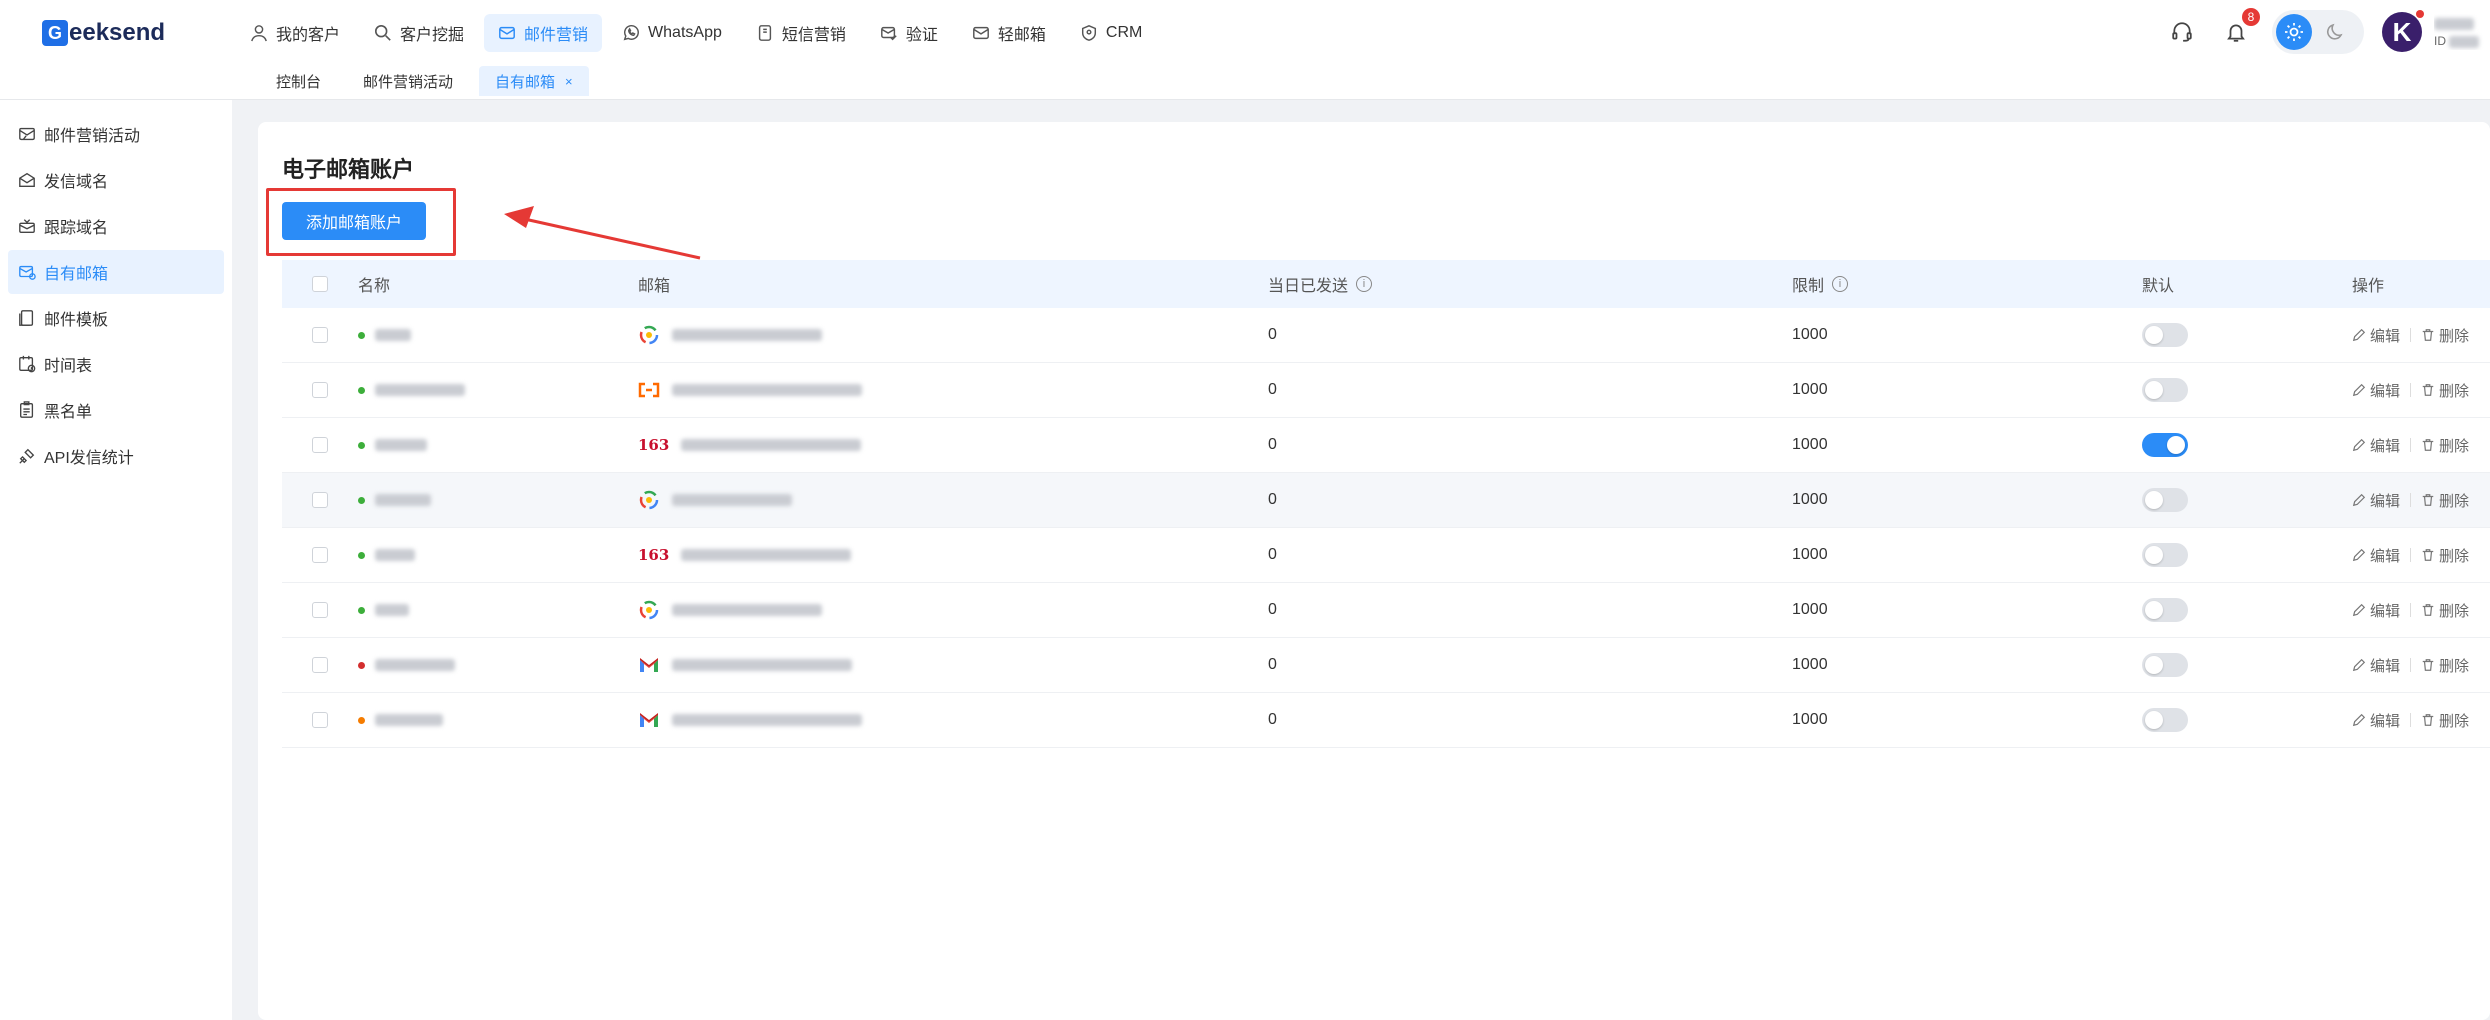 Image resolution: width=2490 pixels, height=1020 pixels. I want to click on delete-label: 删除, so click(2454, 391).